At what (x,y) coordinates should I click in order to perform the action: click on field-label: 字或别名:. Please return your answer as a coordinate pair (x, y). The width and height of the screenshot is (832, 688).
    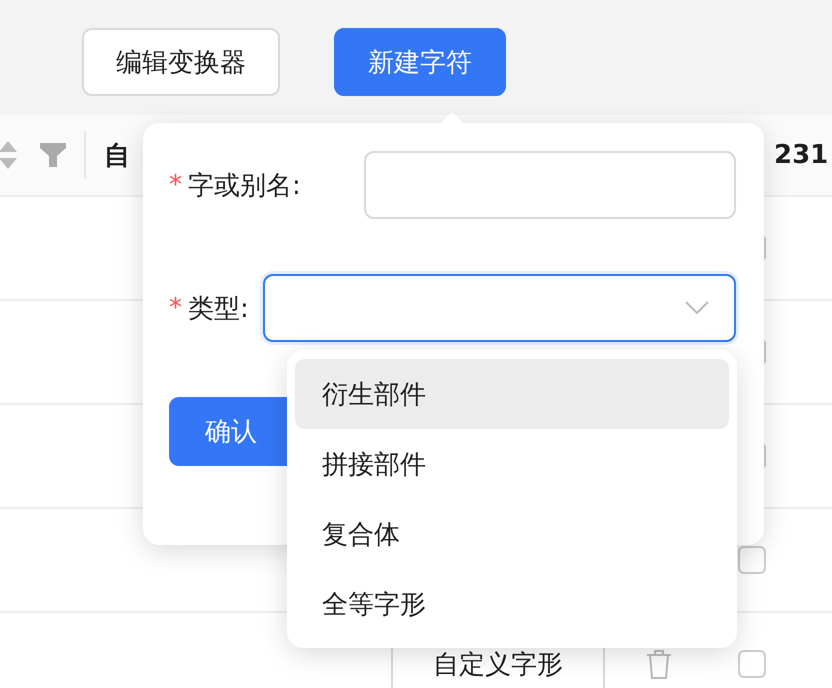
    Looking at the image, I should click on (244, 186).